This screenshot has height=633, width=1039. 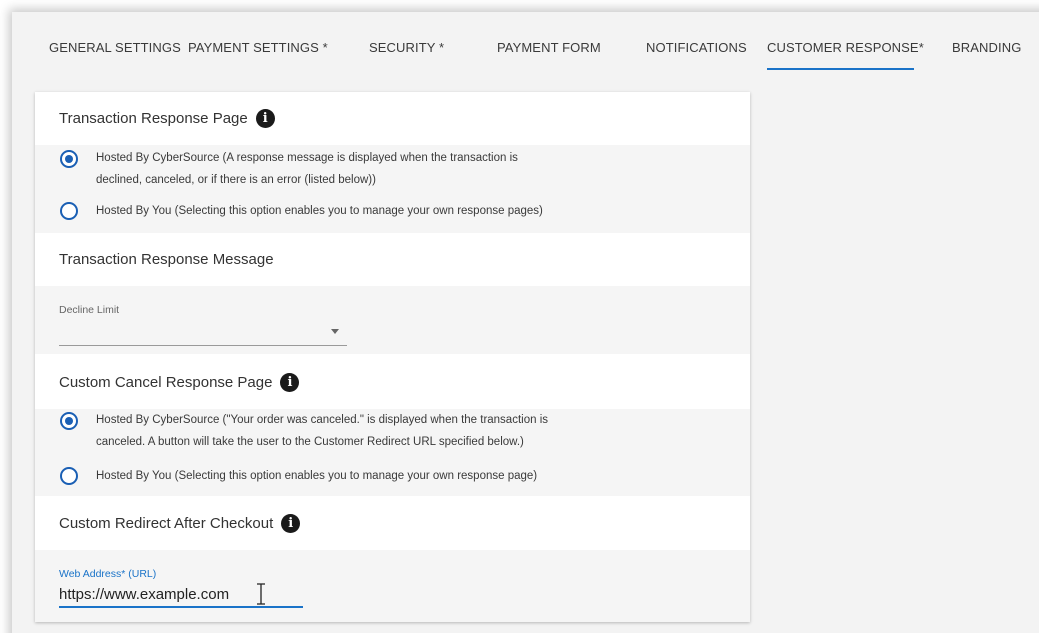 What do you see at coordinates (549, 47) in the screenshot?
I see `tab-payment-form: PAYMENT FORM` at bounding box center [549, 47].